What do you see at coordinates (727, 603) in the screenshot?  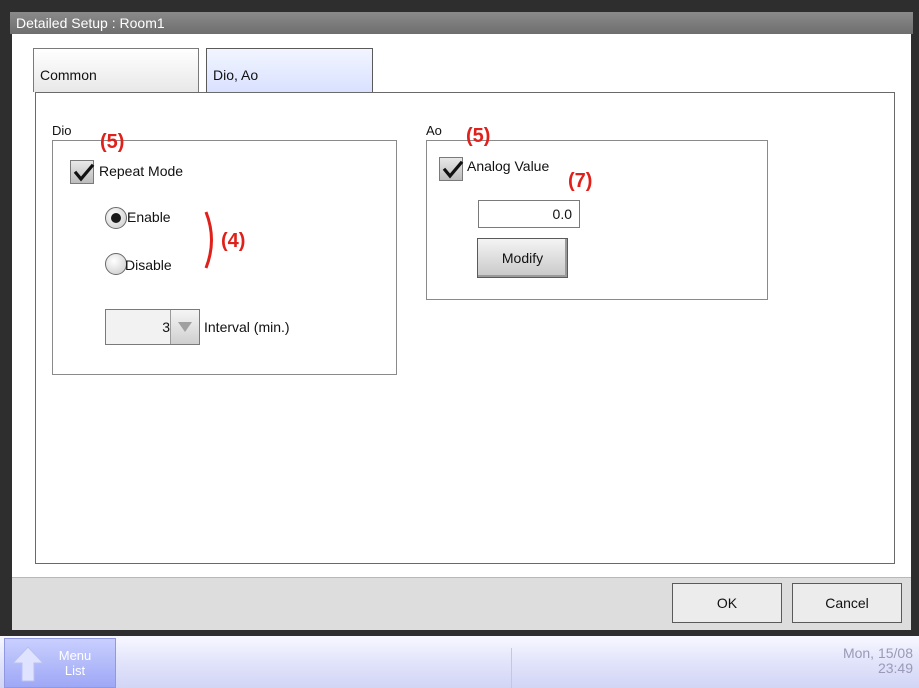 I see `ok-button: OK` at bounding box center [727, 603].